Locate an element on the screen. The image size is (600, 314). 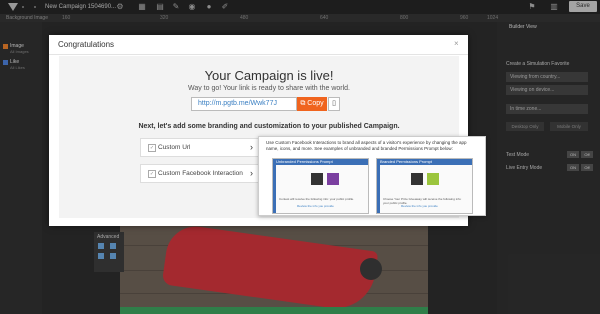
profile-icon is located at coordinates (333, 179).